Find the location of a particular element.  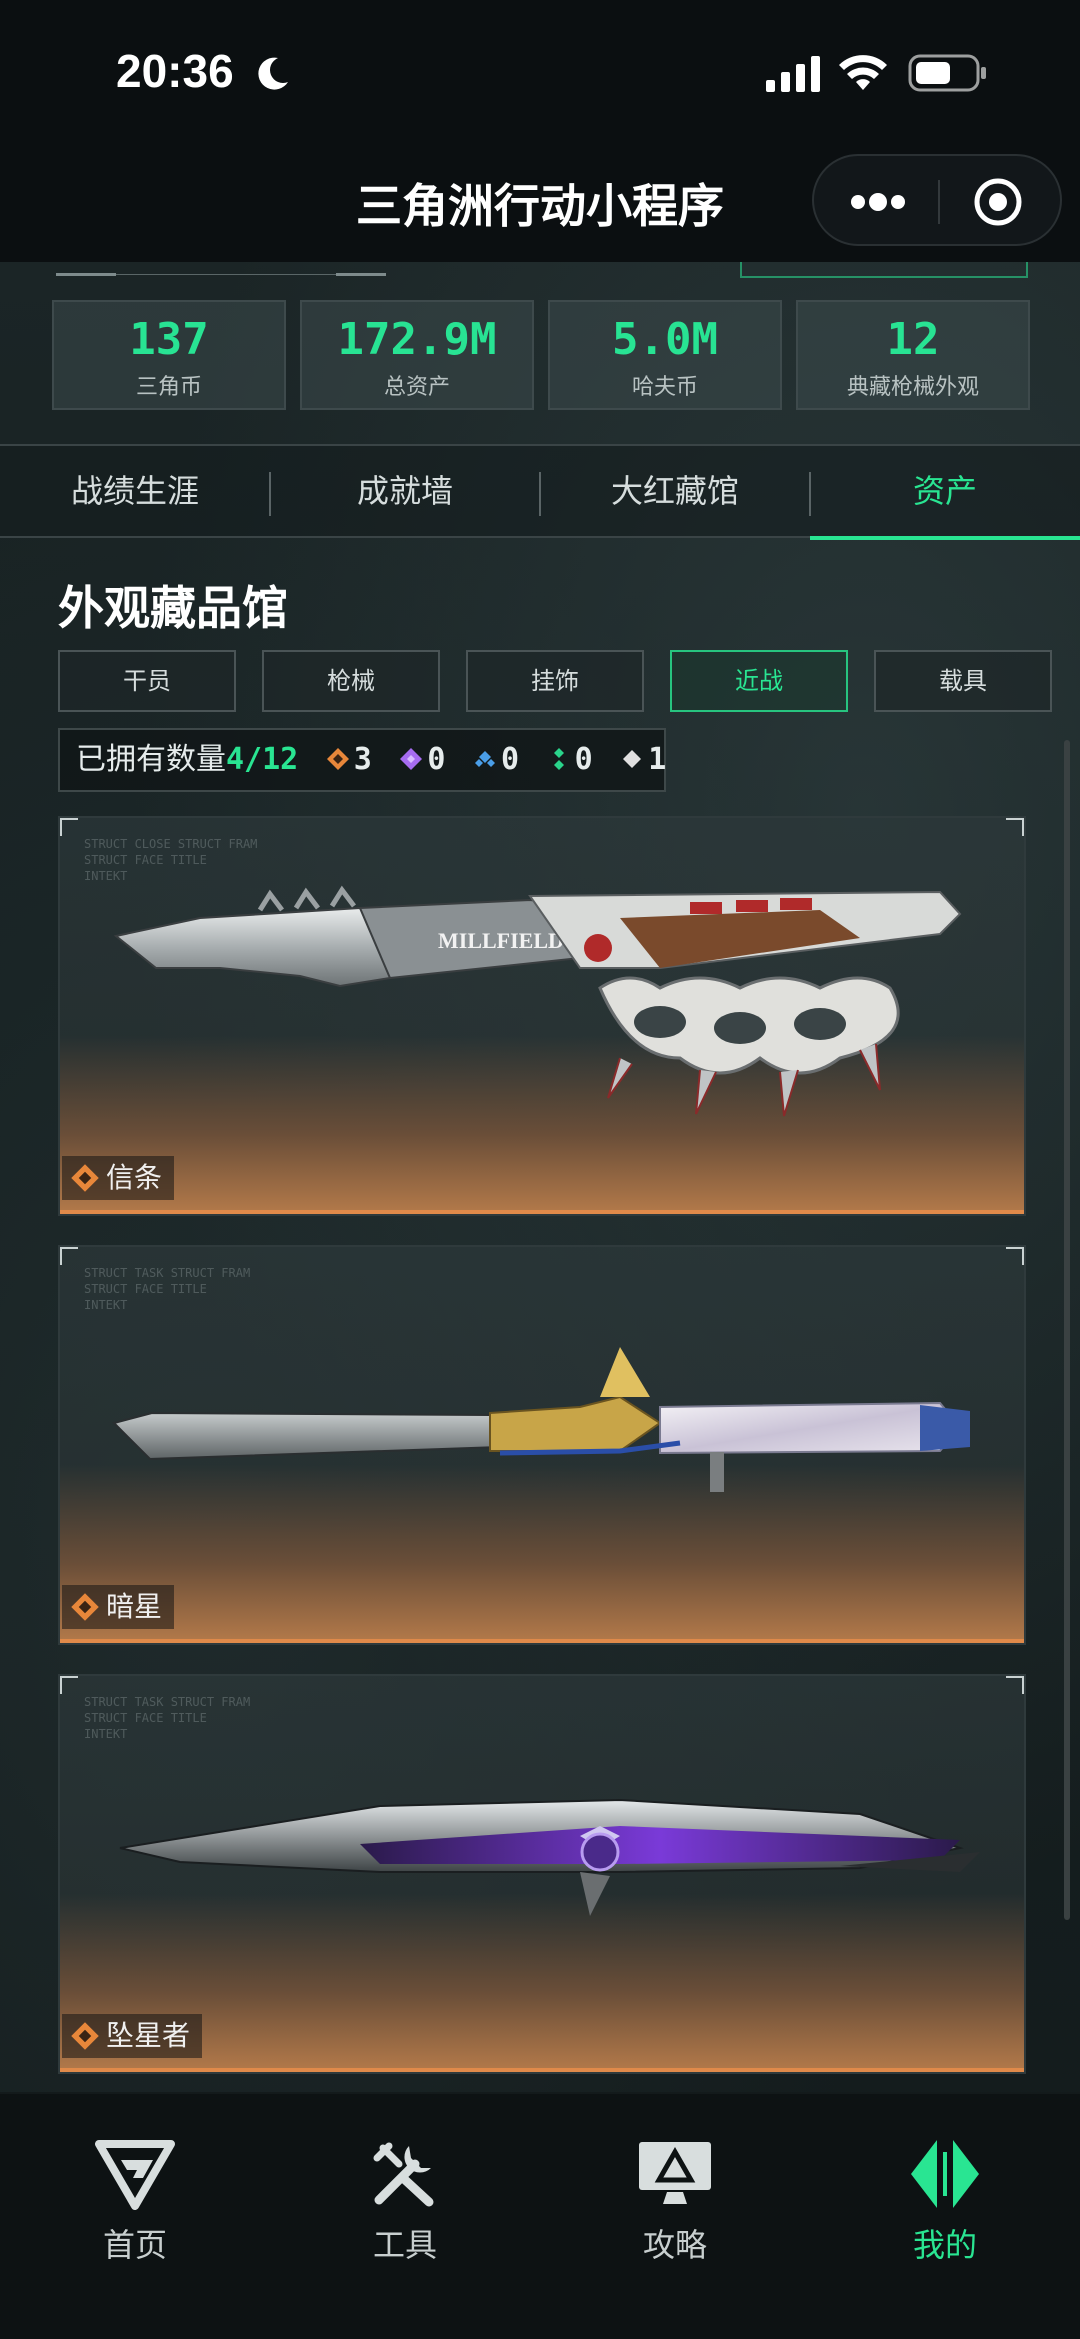

green-diamond-icon is located at coordinates (558, 759).